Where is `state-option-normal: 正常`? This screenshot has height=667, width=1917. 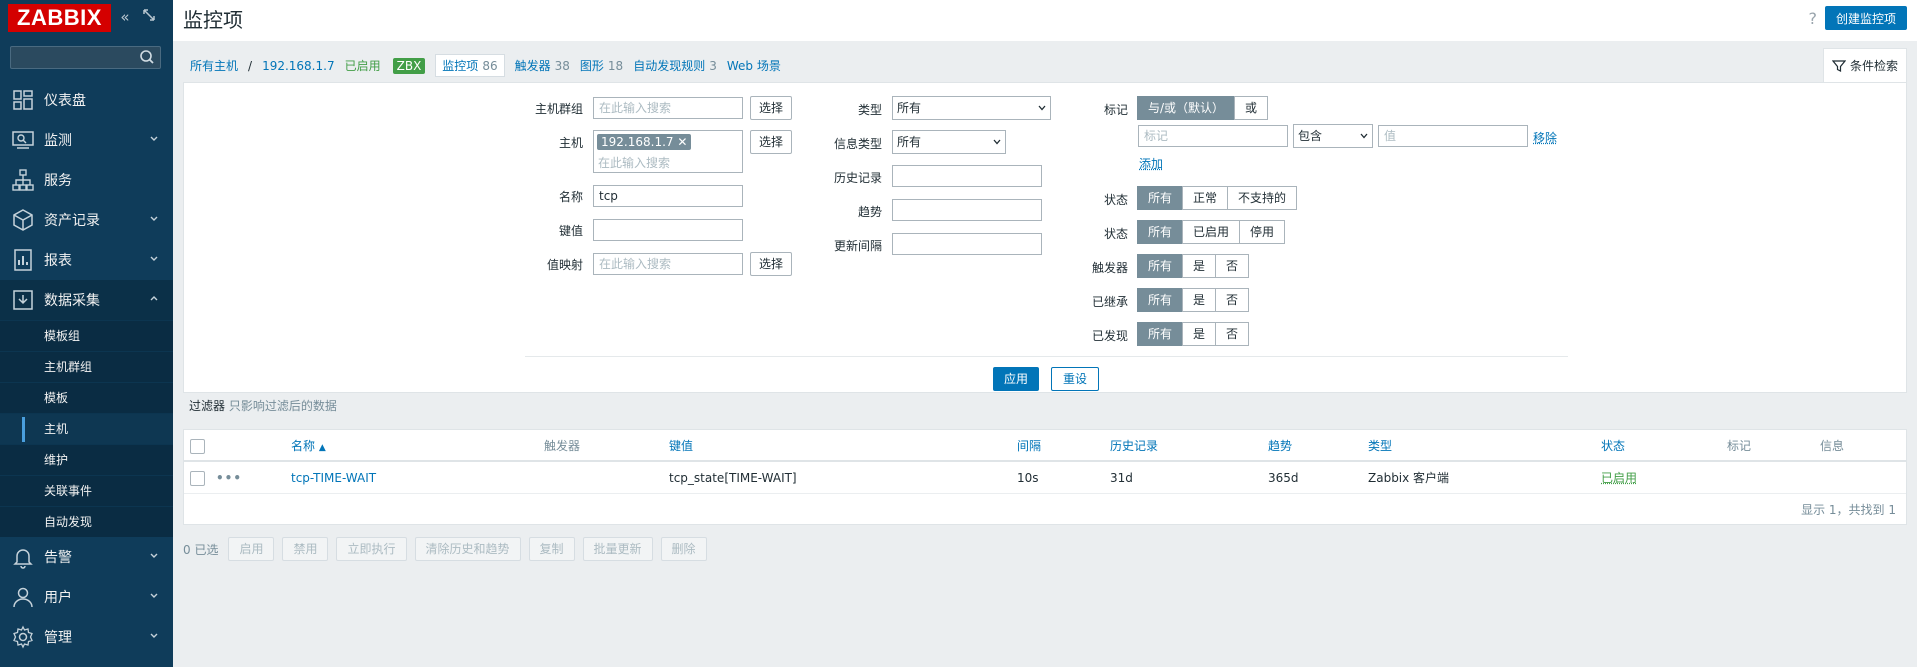 state-option-normal: 正常 is located at coordinates (1205, 198).